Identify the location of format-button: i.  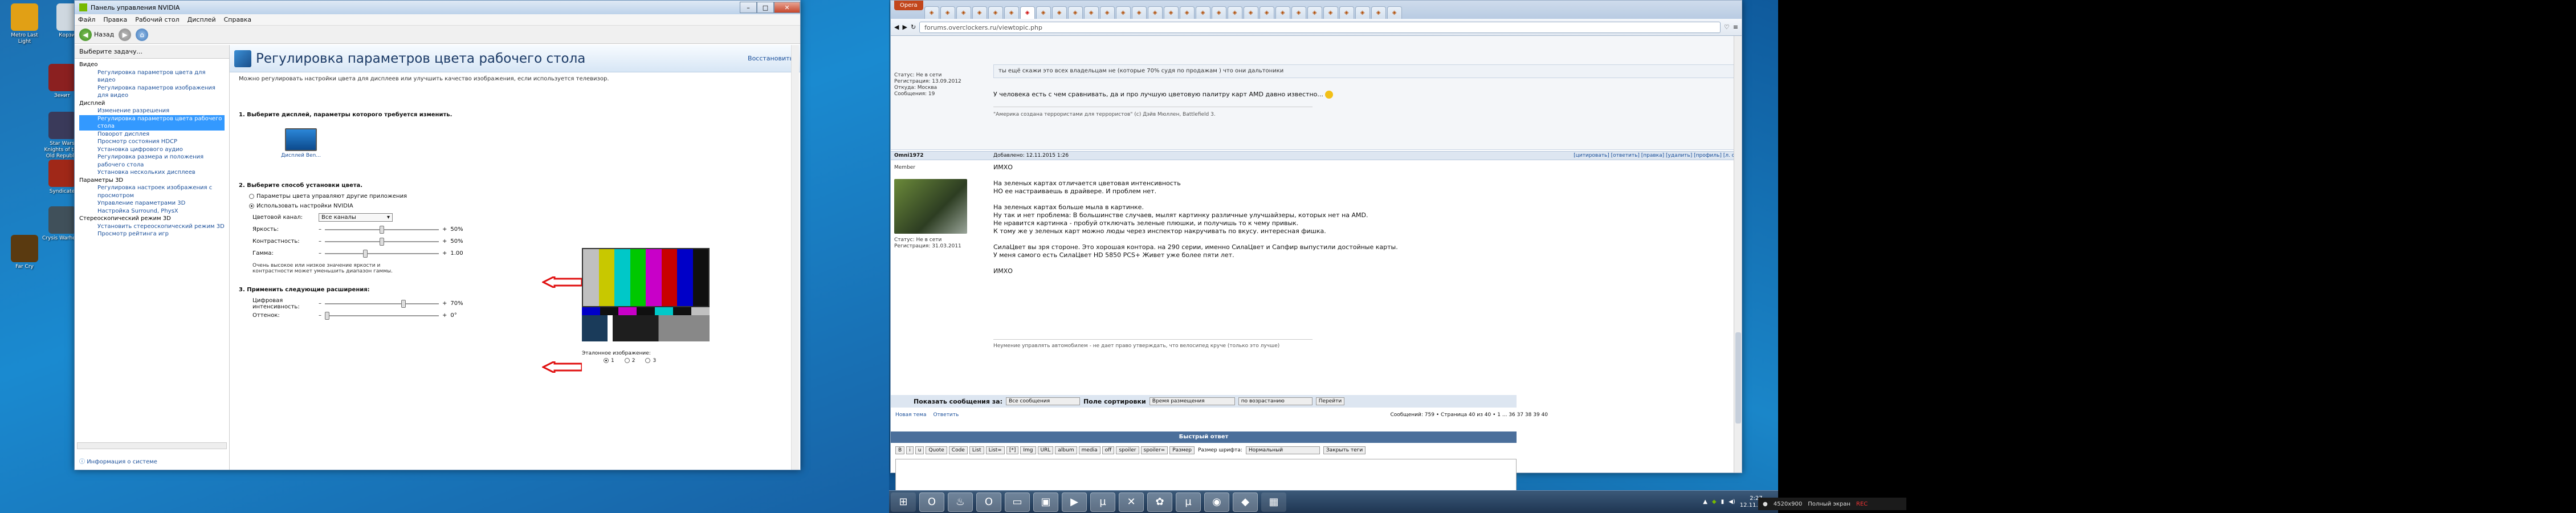
(910, 450).